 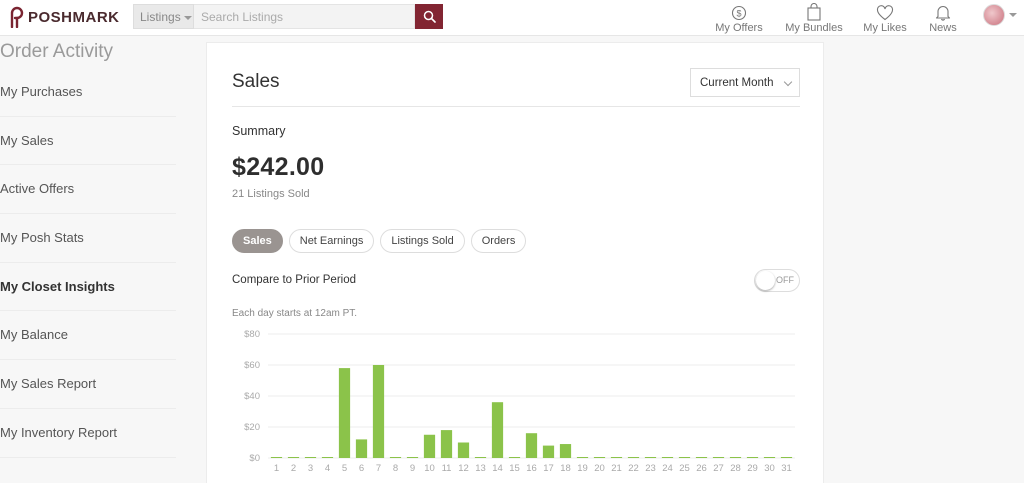 I want to click on nav-my-offers: $ My Offers, so click(x=739, y=18).